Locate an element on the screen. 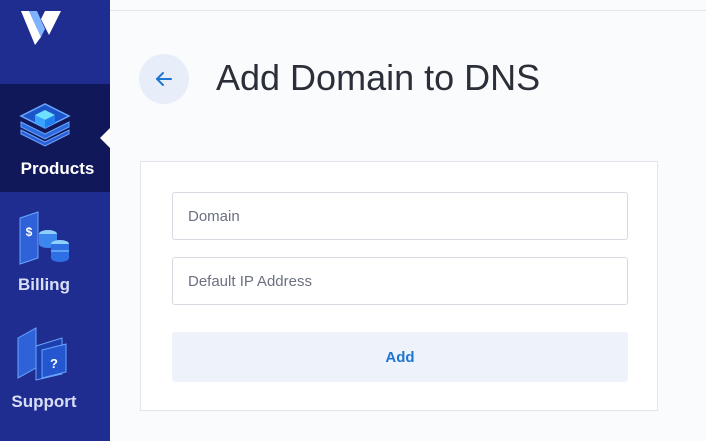  sidebar-item-support: ? Support is located at coordinates (55, 374).